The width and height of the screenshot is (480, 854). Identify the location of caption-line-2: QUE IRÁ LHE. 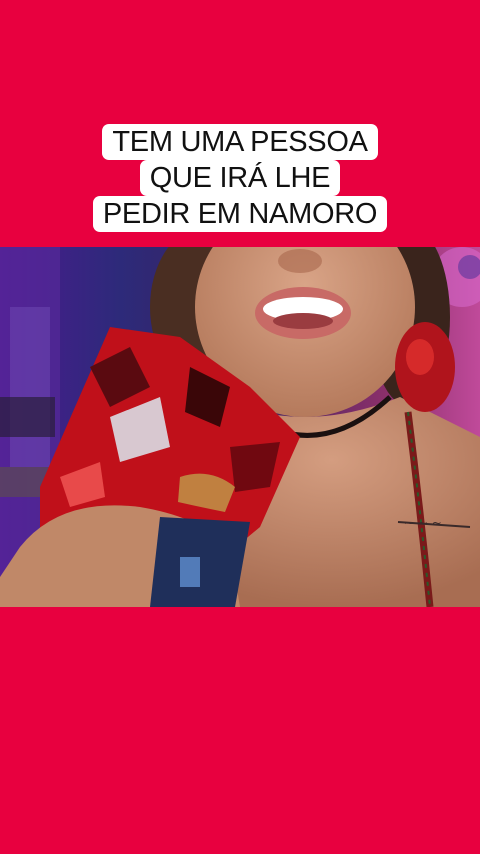
(240, 178).